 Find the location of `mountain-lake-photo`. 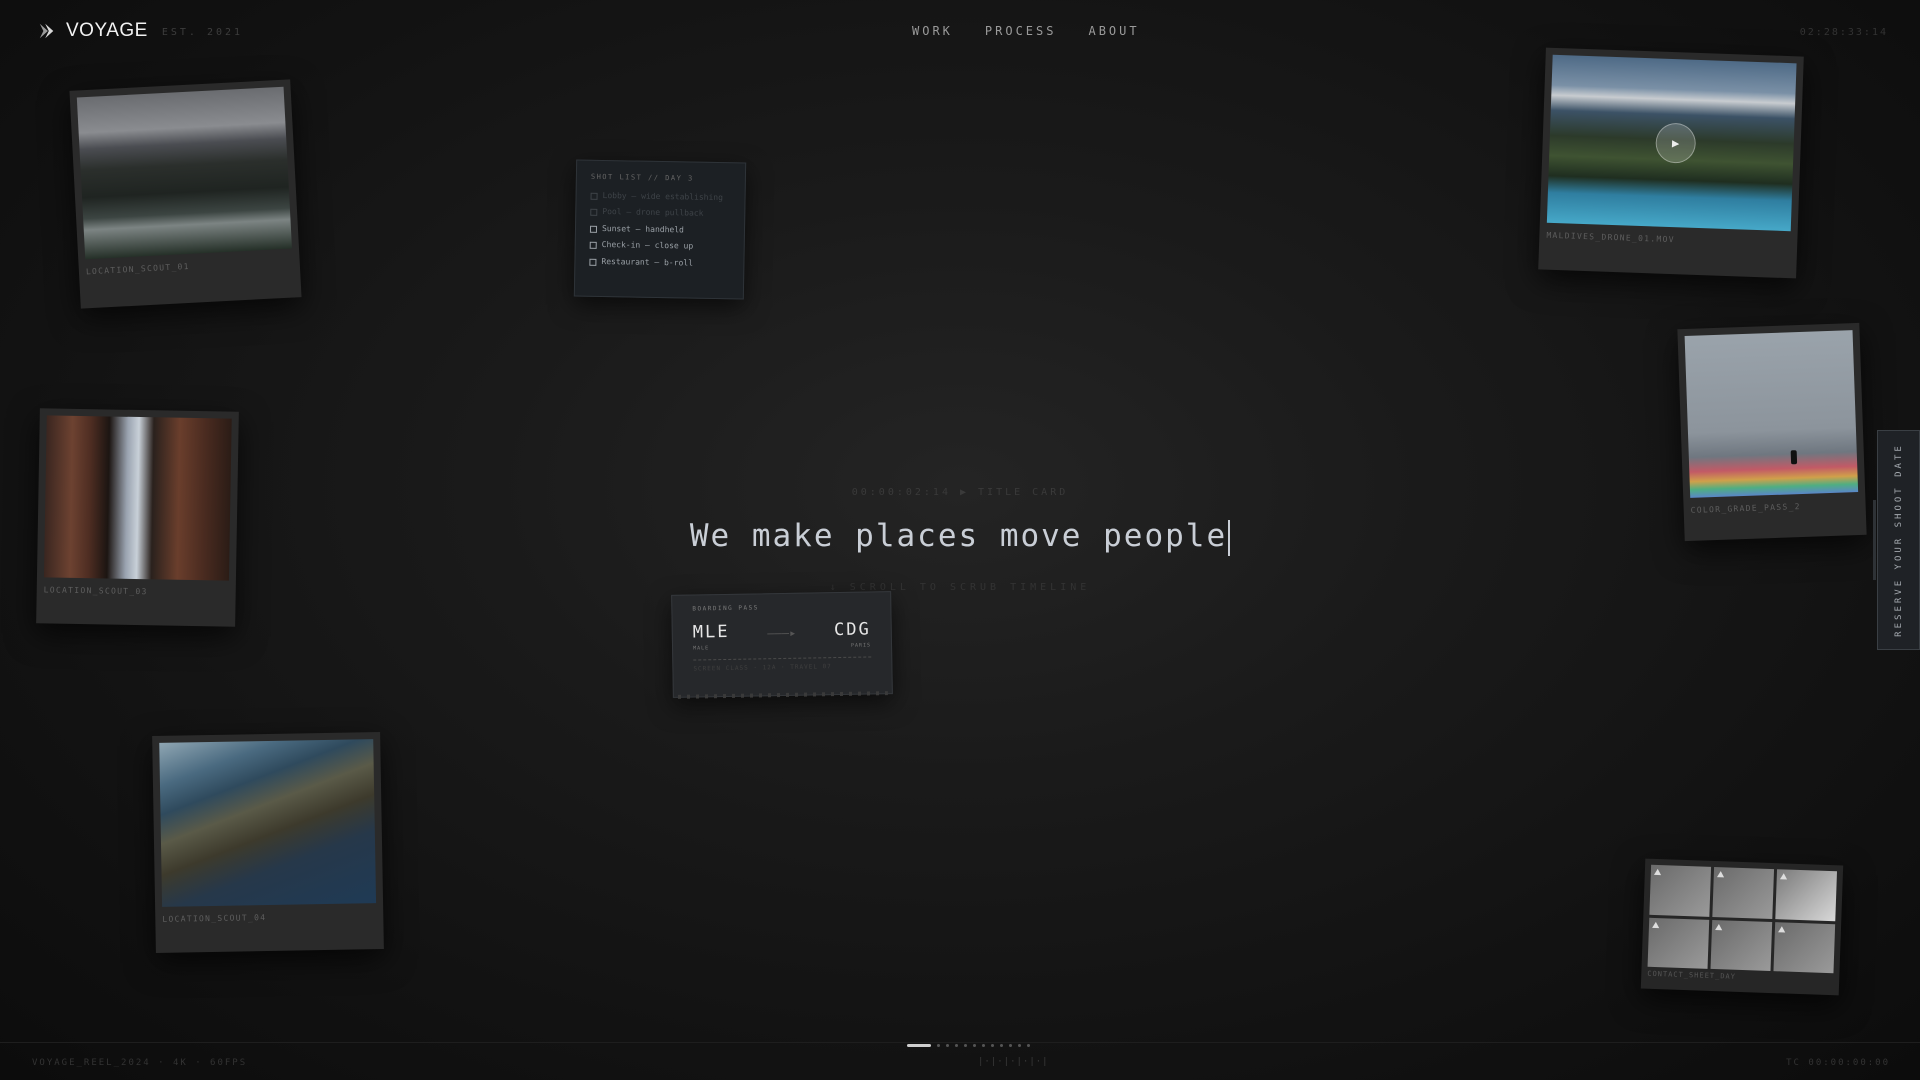

mountain-lake-photo is located at coordinates (184, 173).